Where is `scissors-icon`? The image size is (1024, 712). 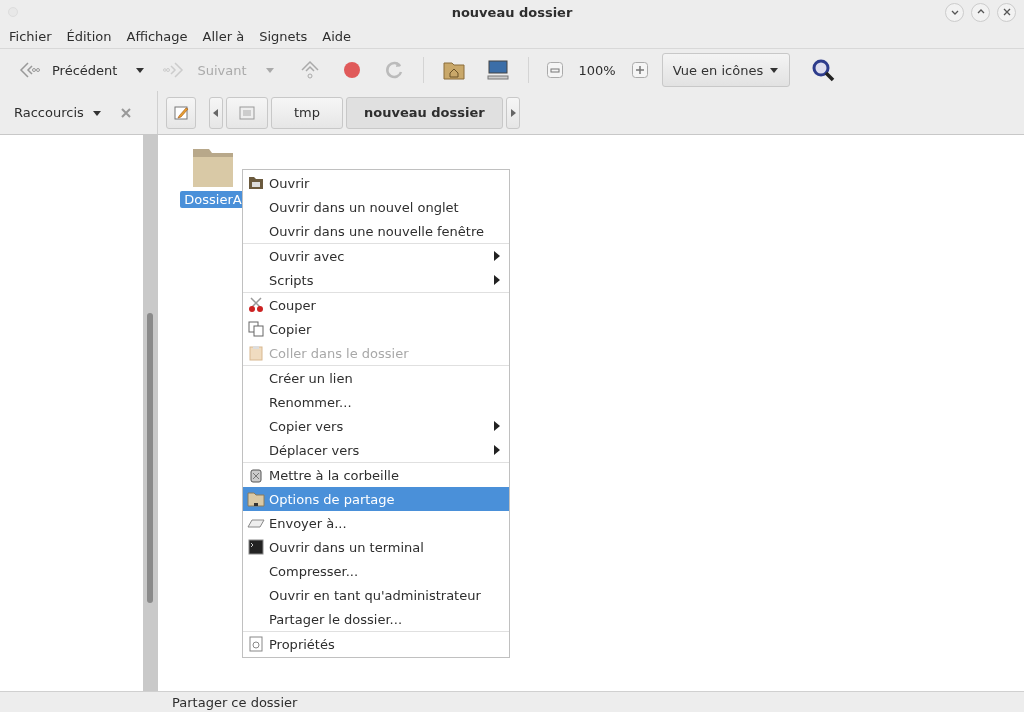 scissors-icon is located at coordinates (256, 305).